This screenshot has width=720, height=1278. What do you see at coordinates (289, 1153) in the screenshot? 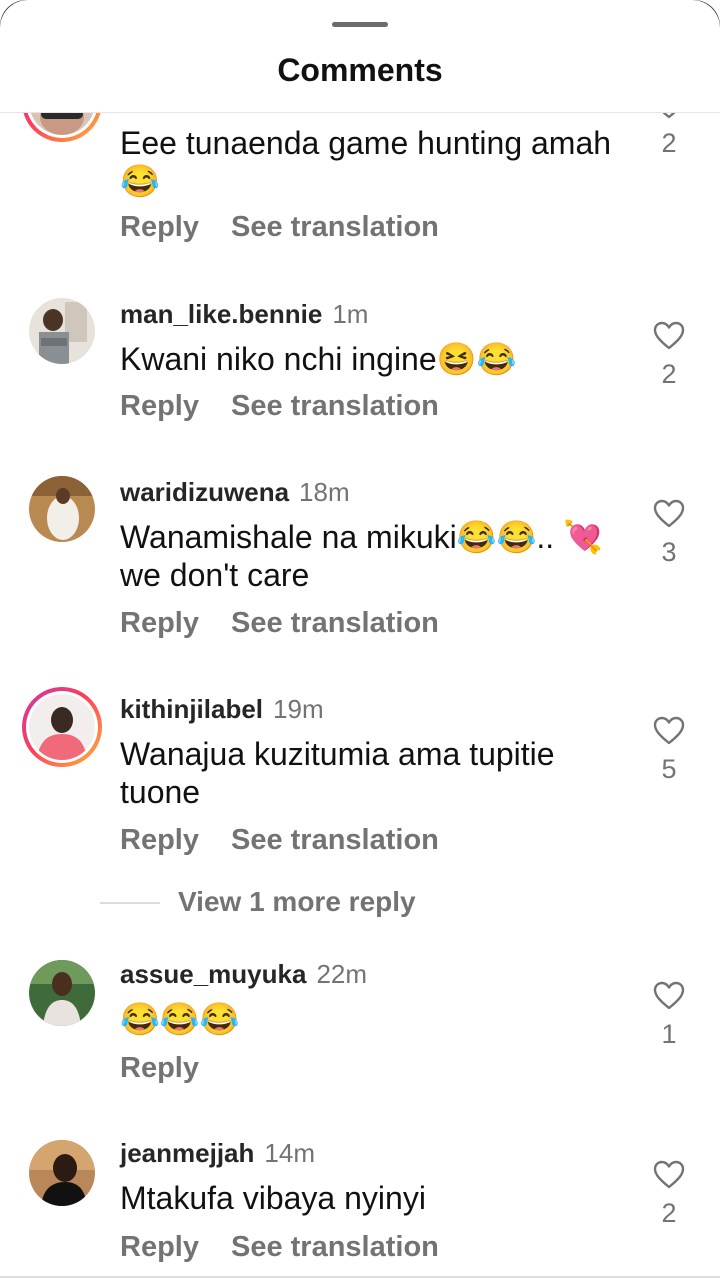
I see `comment-time: 14m` at bounding box center [289, 1153].